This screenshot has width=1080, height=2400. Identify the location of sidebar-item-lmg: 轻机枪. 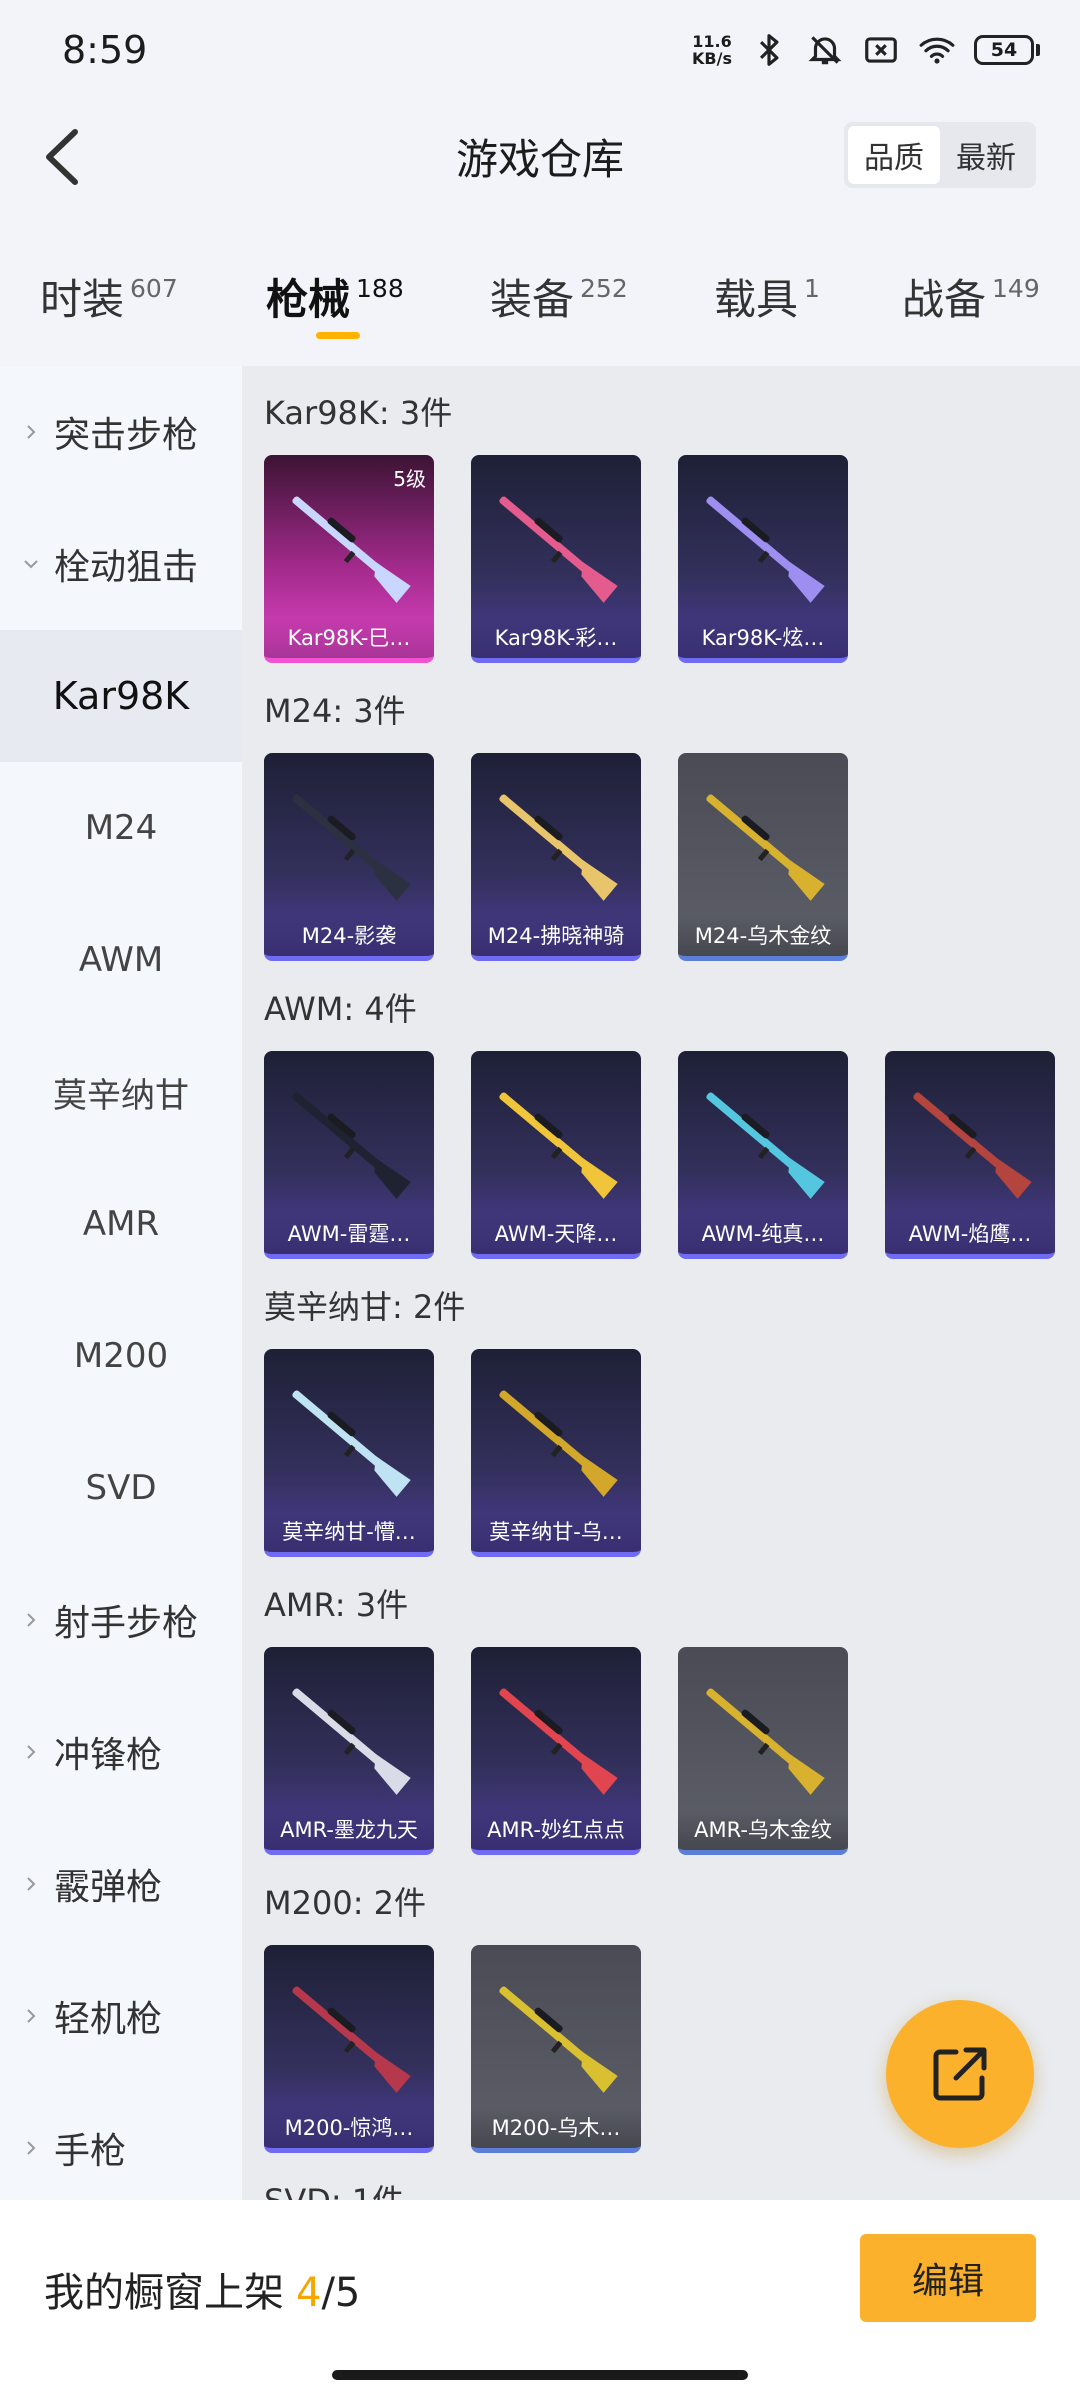
(121, 2016).